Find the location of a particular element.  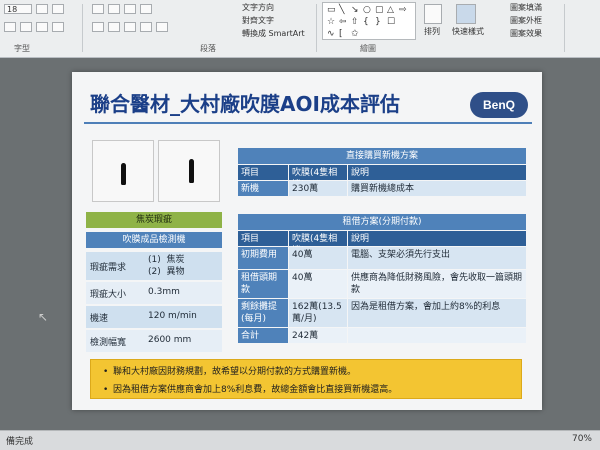

arrange-button: 排列 is located at coordinates (432, 31).